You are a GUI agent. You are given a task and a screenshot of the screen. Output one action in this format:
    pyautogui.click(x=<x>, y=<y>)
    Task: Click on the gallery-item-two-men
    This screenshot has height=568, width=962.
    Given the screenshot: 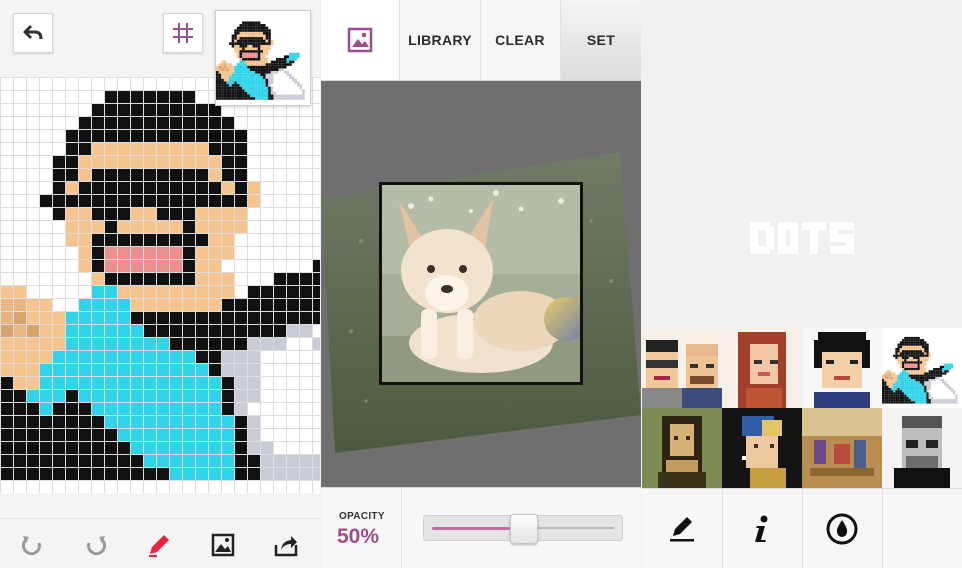 What is the action you would take?
    pyautogui.click(x=682, y=368)
    